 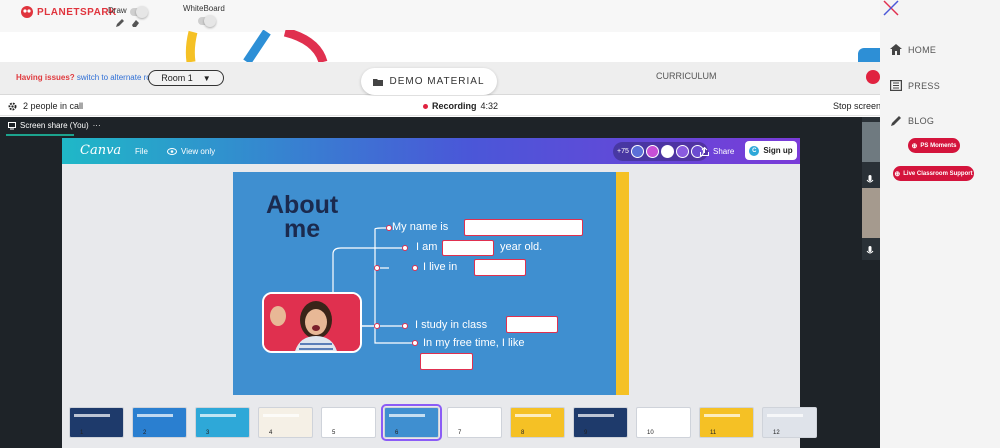 I want to click on screen-share-tab: Screen share (You) ···, so click(x=54, y=125).